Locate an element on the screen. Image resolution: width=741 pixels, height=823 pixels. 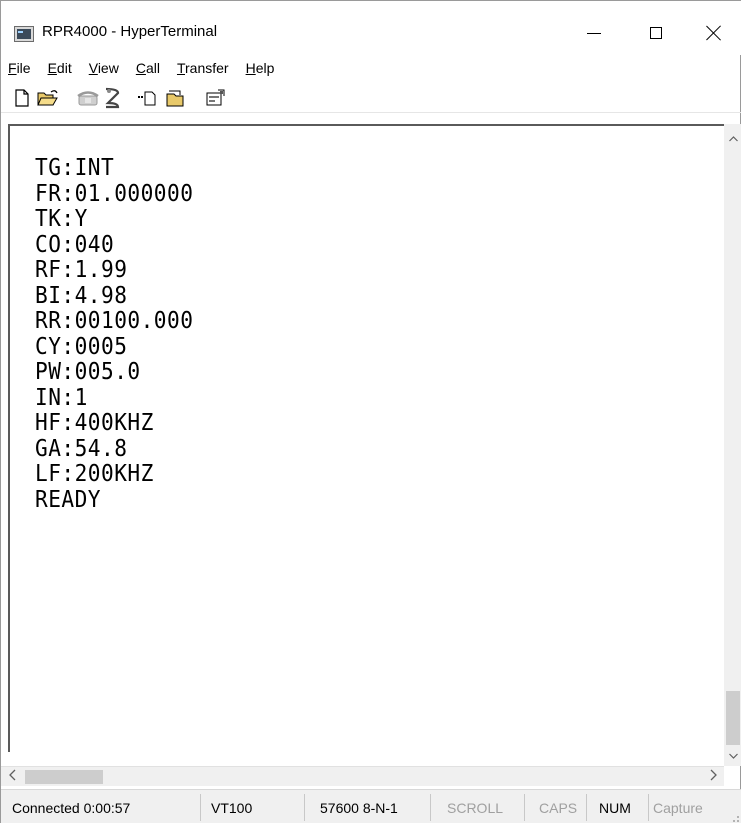
menu-transfer-rest: ransfer is located at coordinates (207, 68).